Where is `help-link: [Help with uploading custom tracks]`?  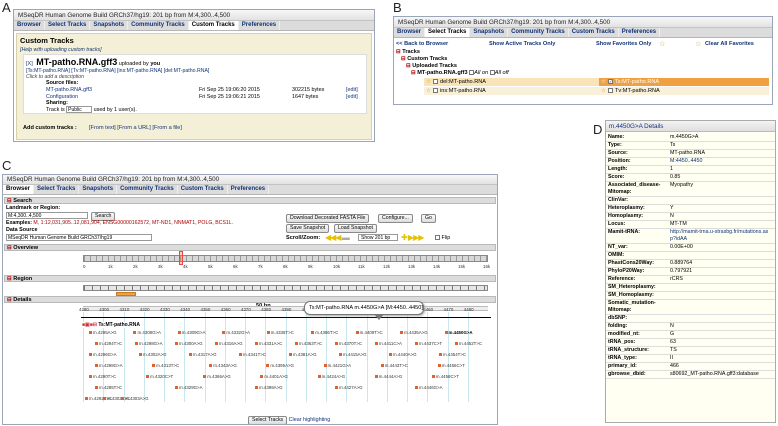 help-link: [Help with uploading custom tracks] is located at coordinates (61, 50).